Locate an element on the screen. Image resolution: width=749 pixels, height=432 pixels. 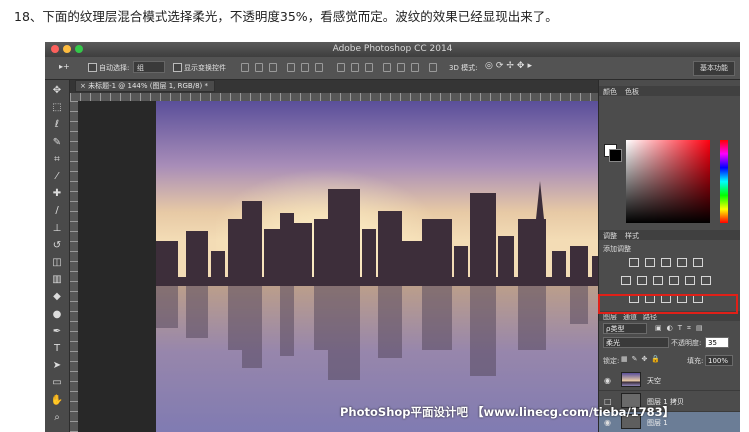
crop-icon: ⌗ is located at coordinates (57, 160).